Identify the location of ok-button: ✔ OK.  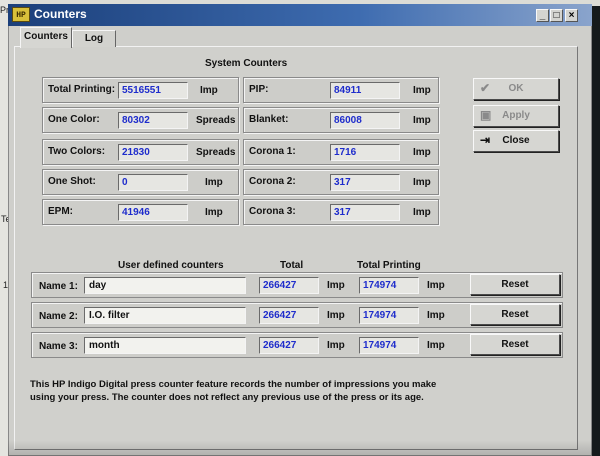
(516, 89).